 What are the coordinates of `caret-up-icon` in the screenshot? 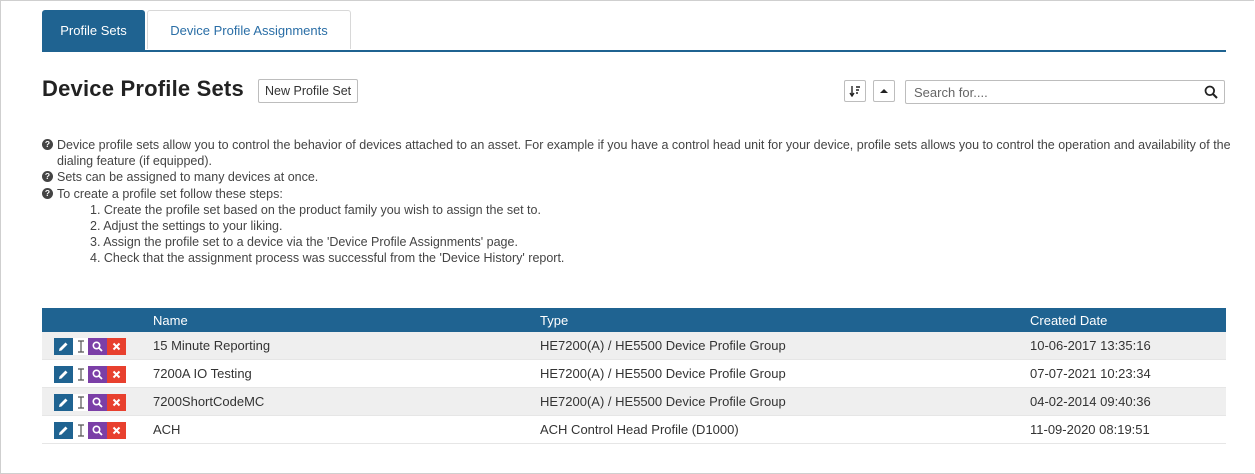 It's located at (884, 91).